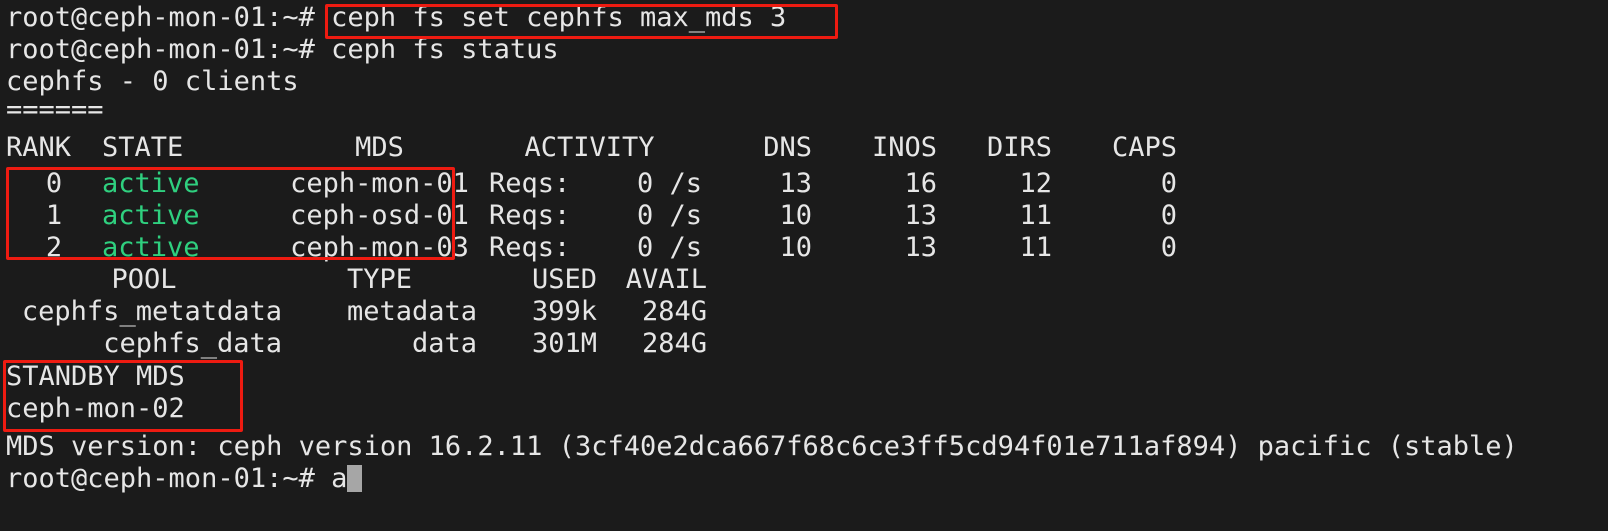 This screenshot has height=531, width=1608. I want to click on cell-rank: 2, so click(54, 247).